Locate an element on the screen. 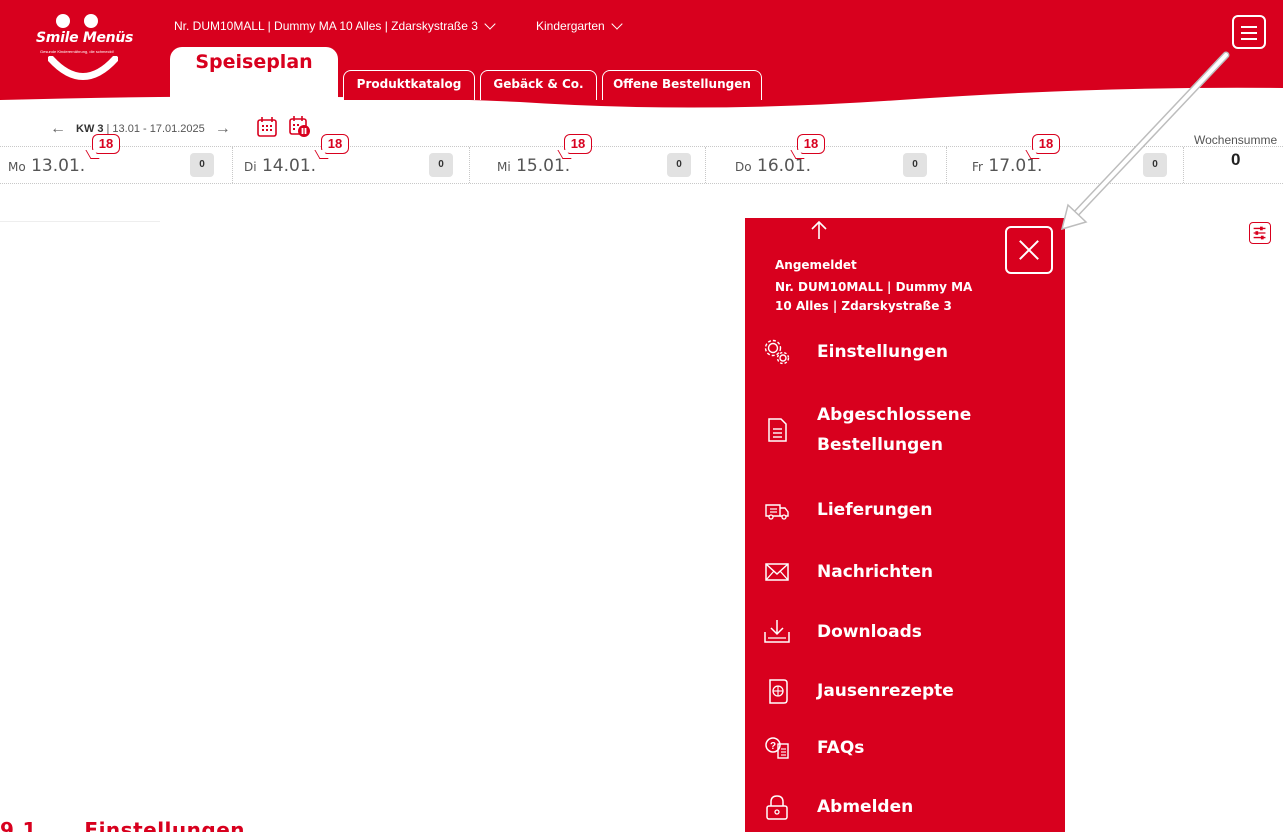 The width and height of the screenshot is (1283, 832). menu-item-abmelden: Abmelden is located at coordinates (908, 807).